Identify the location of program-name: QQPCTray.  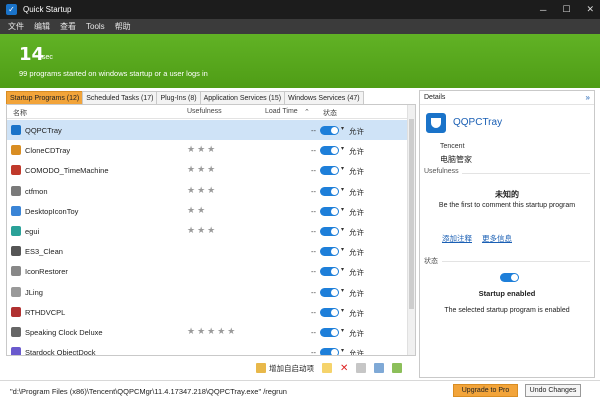
(43, 130).